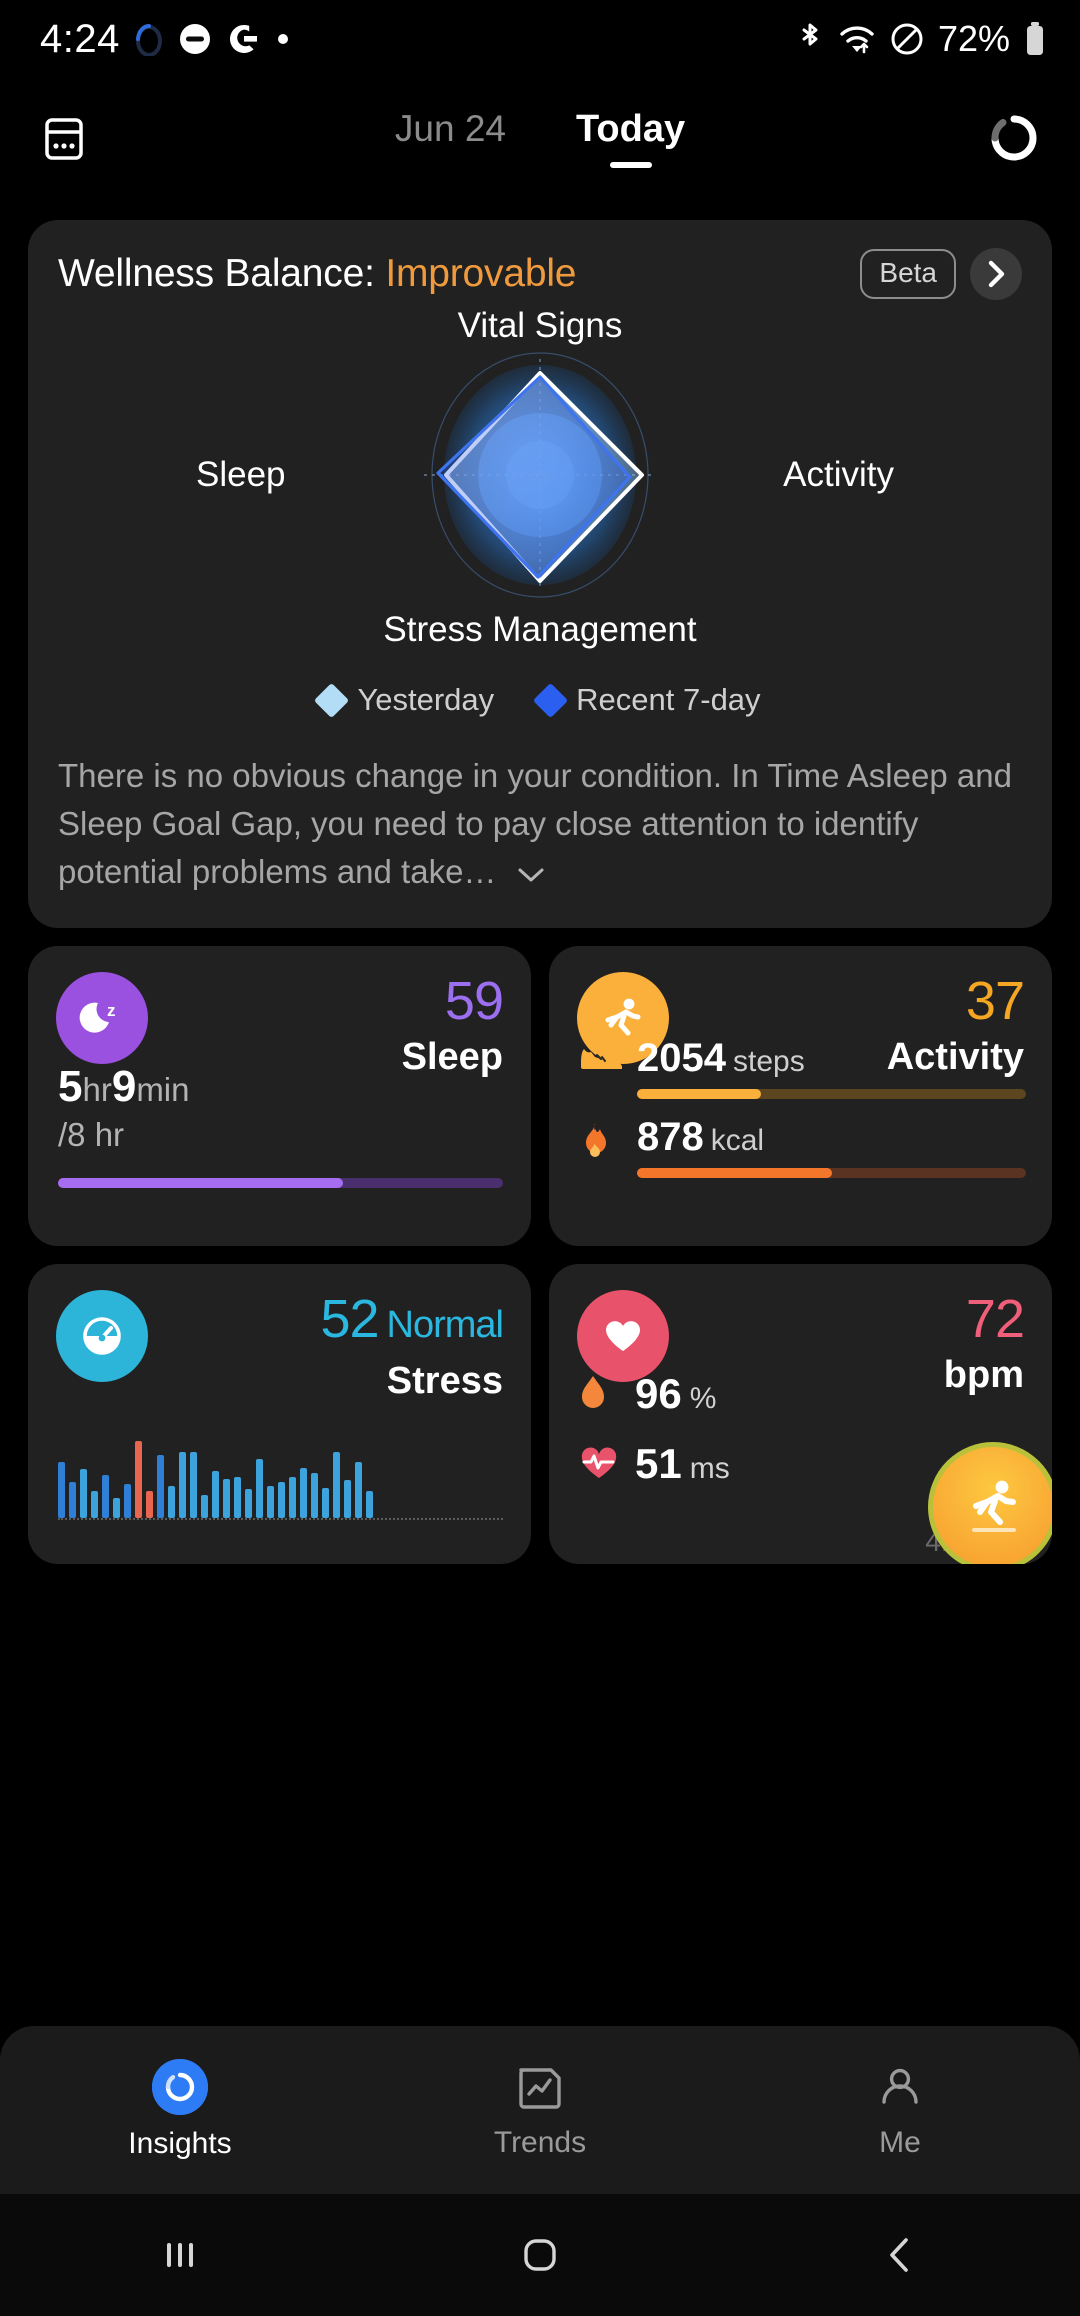  What do you see at coordinates (996, 274) in the screenshot?
I see `chevron-right-icon` at bounding box center [996, 274].